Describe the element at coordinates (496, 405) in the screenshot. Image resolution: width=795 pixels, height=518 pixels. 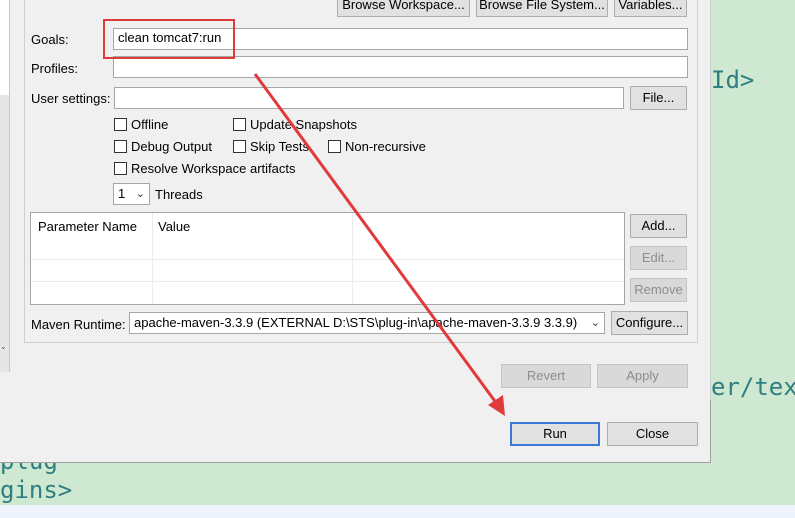
I see `arrow-head` at that location.